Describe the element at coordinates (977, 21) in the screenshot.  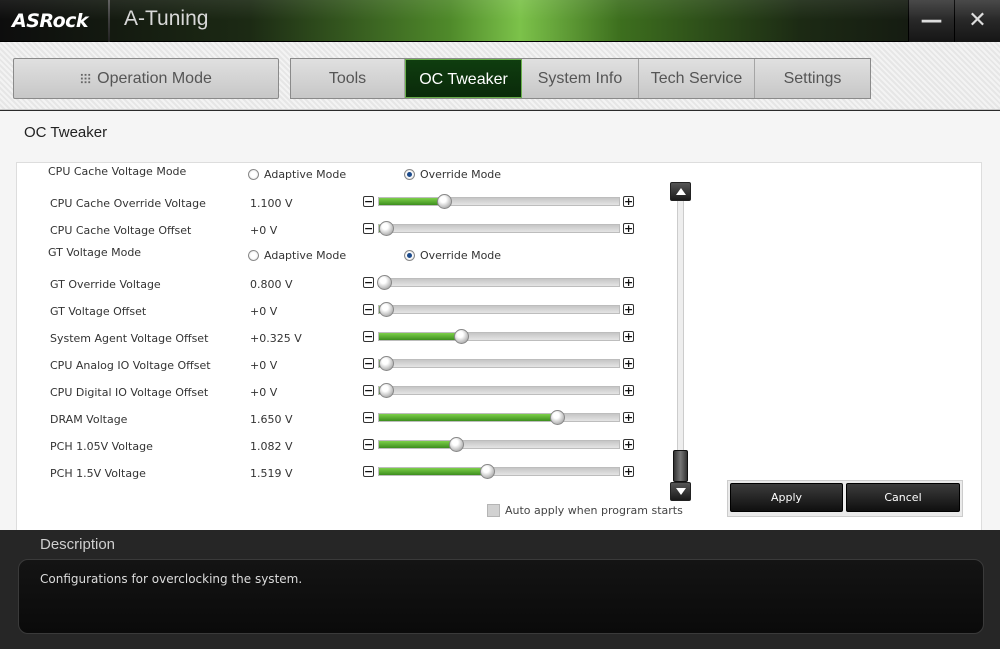
I see `close-button: ✕` at that location.